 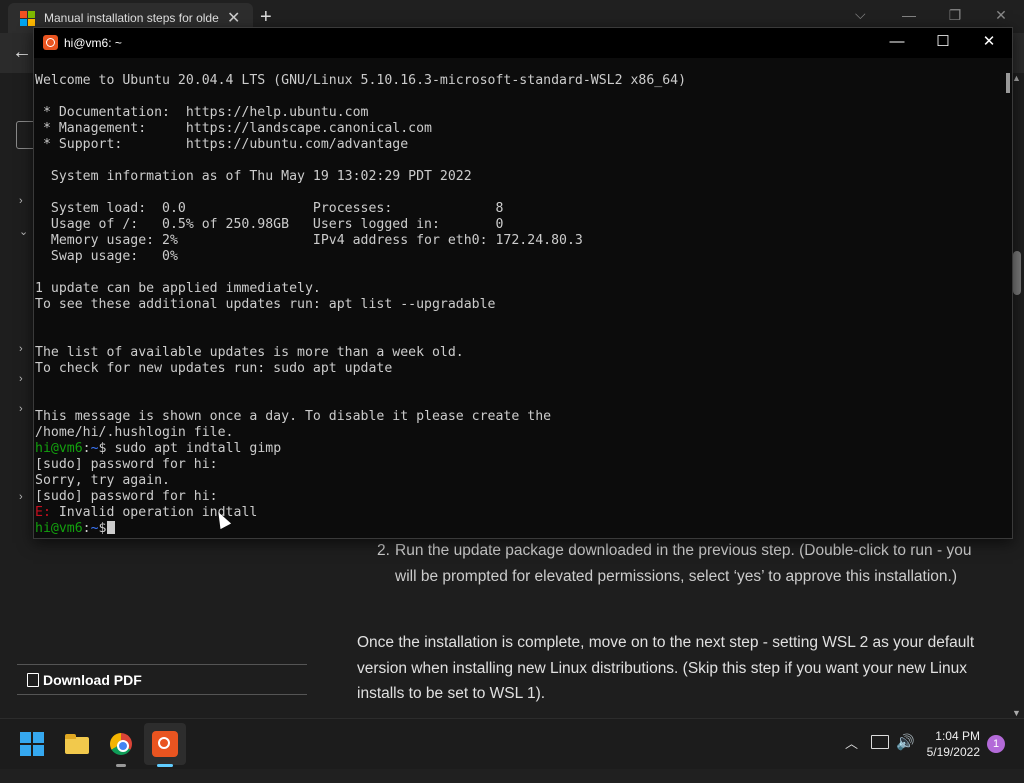 I want to click on terminal-maximize-button: ☐, so click(x=943, y=43).